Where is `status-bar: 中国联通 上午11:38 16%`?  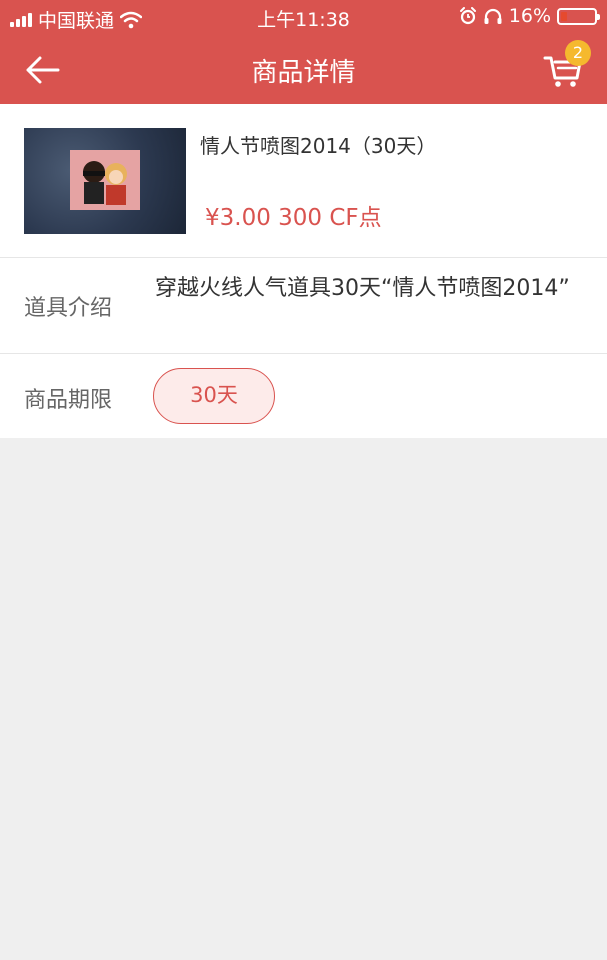
status-bar: 中国联通 上午11:38 16% is located at coordinates (303, 17).